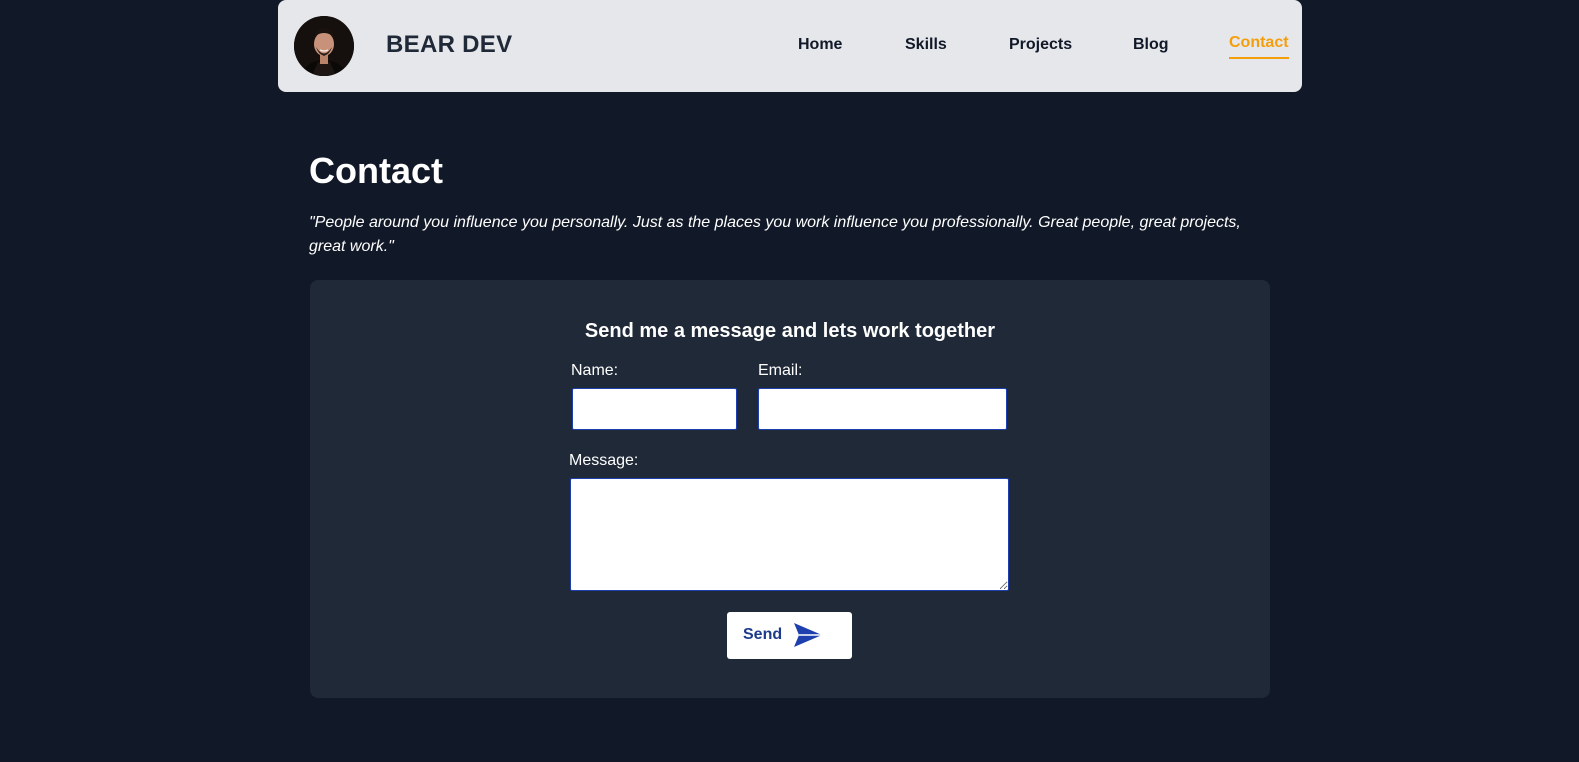  I want to click on nav-projects: Projects, so click(1040, 45).